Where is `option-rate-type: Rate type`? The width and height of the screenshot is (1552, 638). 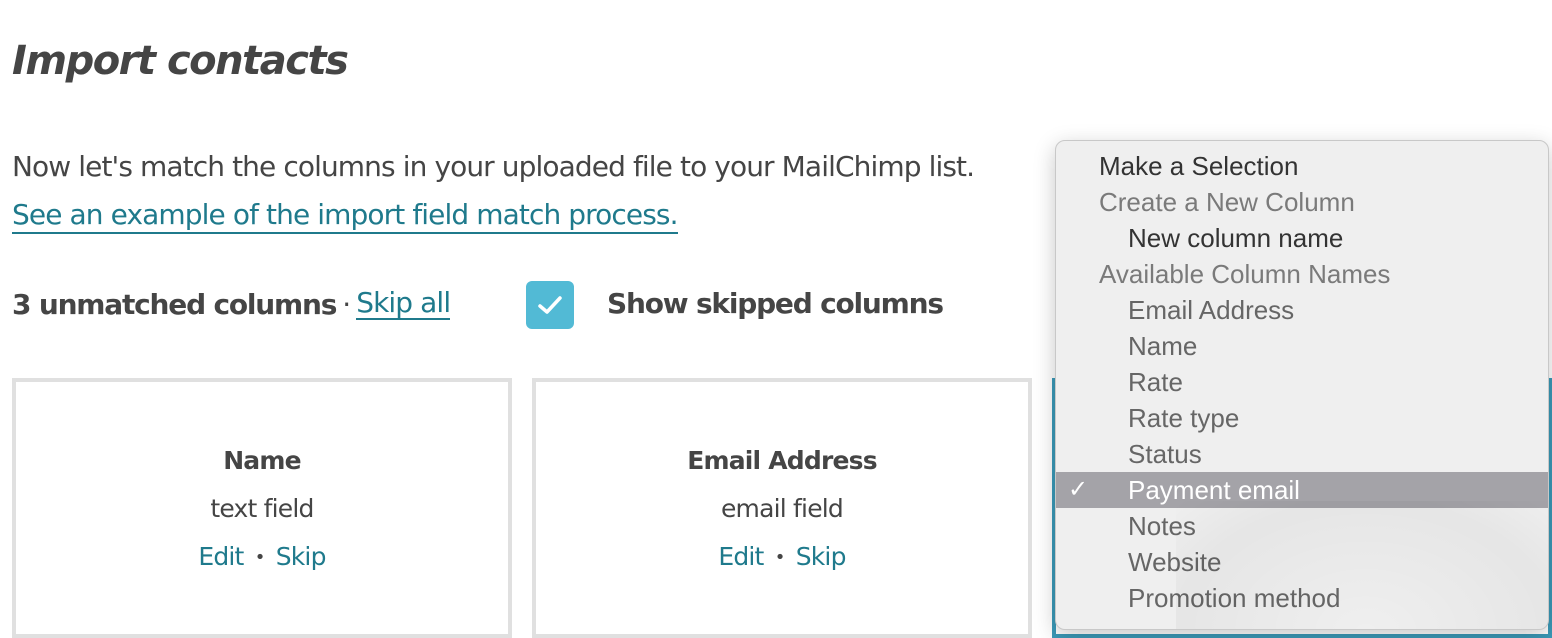
option-rate-type: Rate type is located at coordinates (1302, 418).